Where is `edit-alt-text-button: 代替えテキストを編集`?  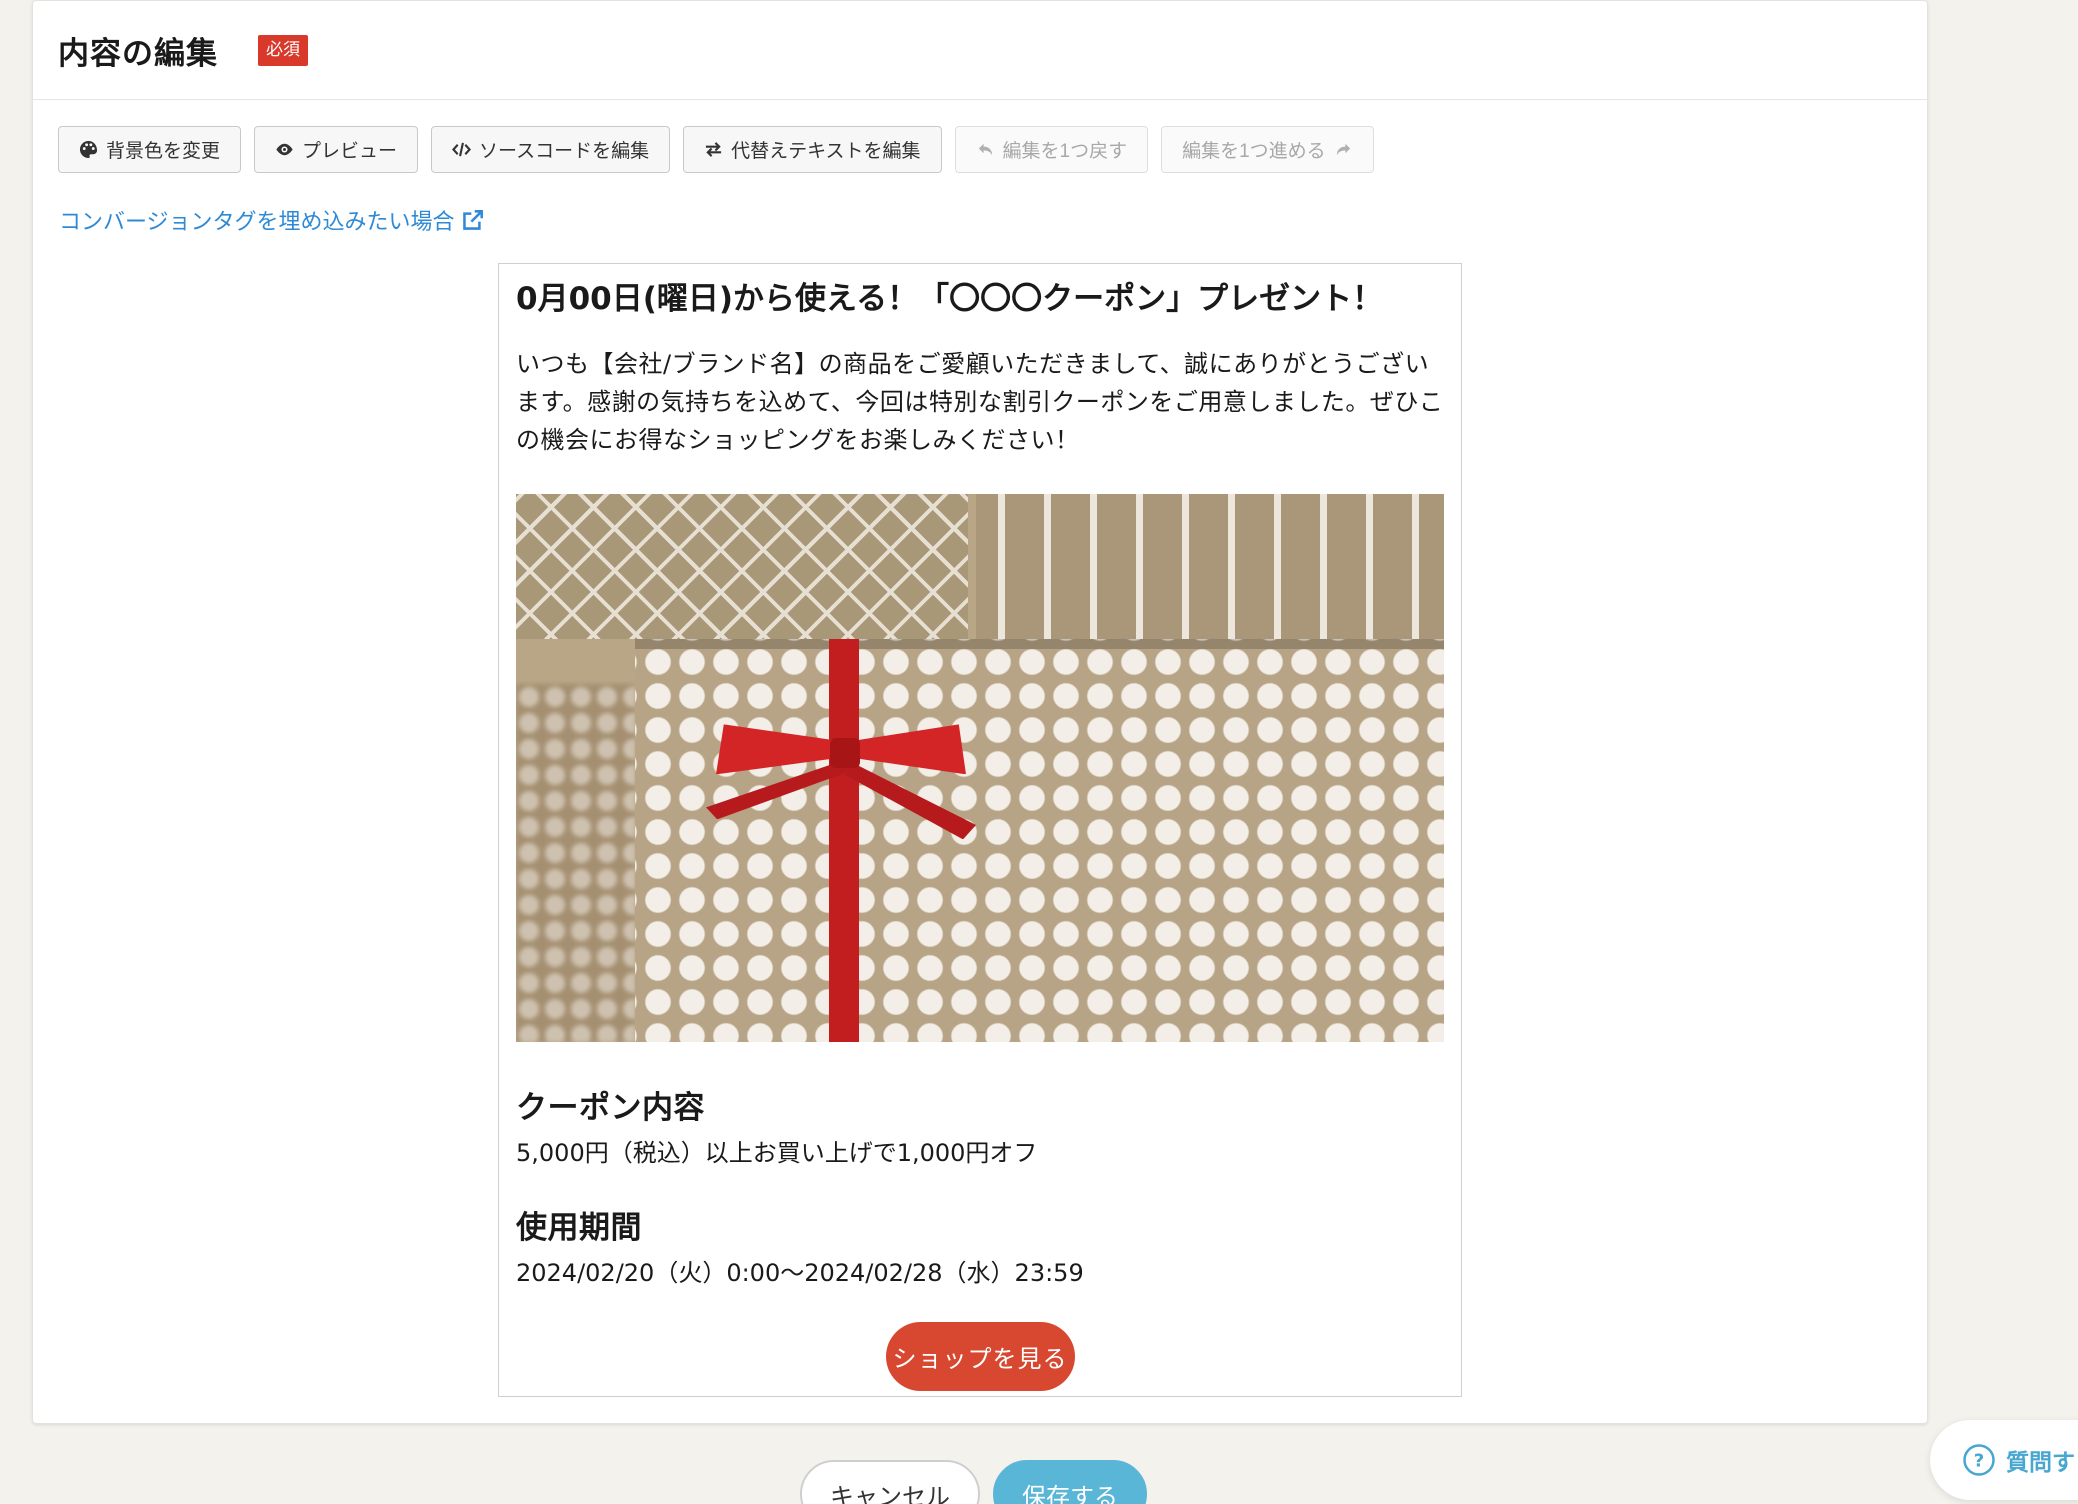 edit-alt-text-button: 代替えテキストを編集 is located at coordinates (812, 149).